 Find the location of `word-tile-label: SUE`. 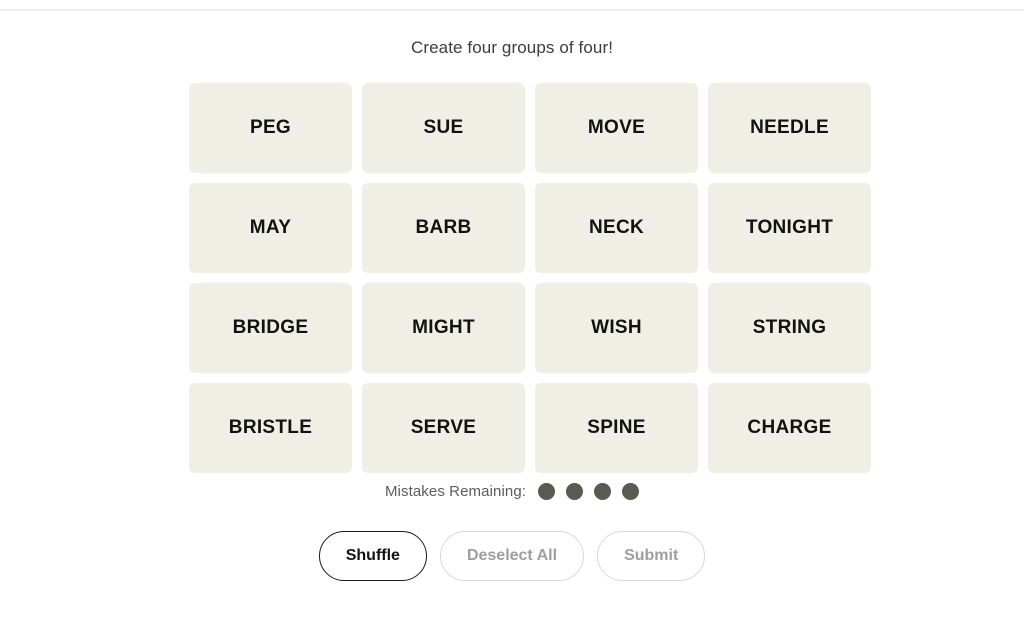

word-tile-label: SUE is located at coordinates (443, 127).